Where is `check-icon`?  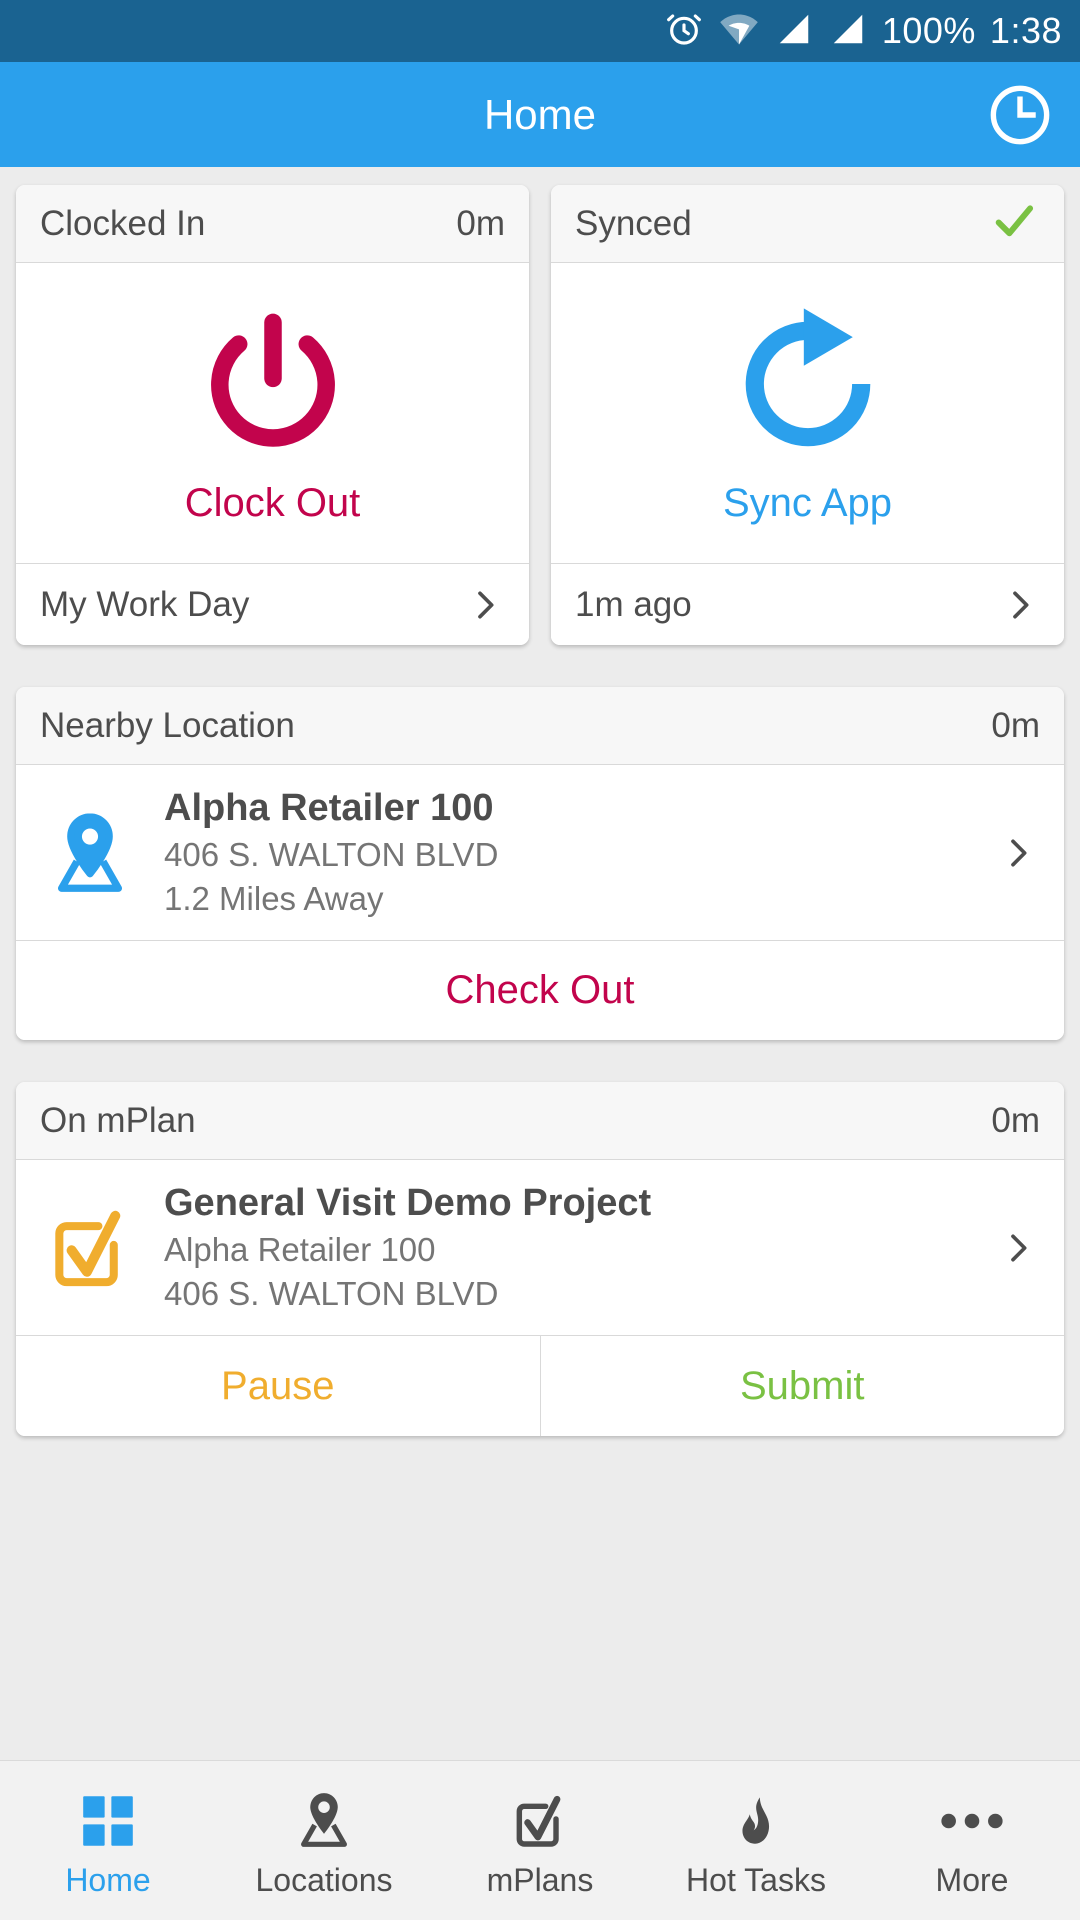
check-icon is located at coordinates (1014, 223).